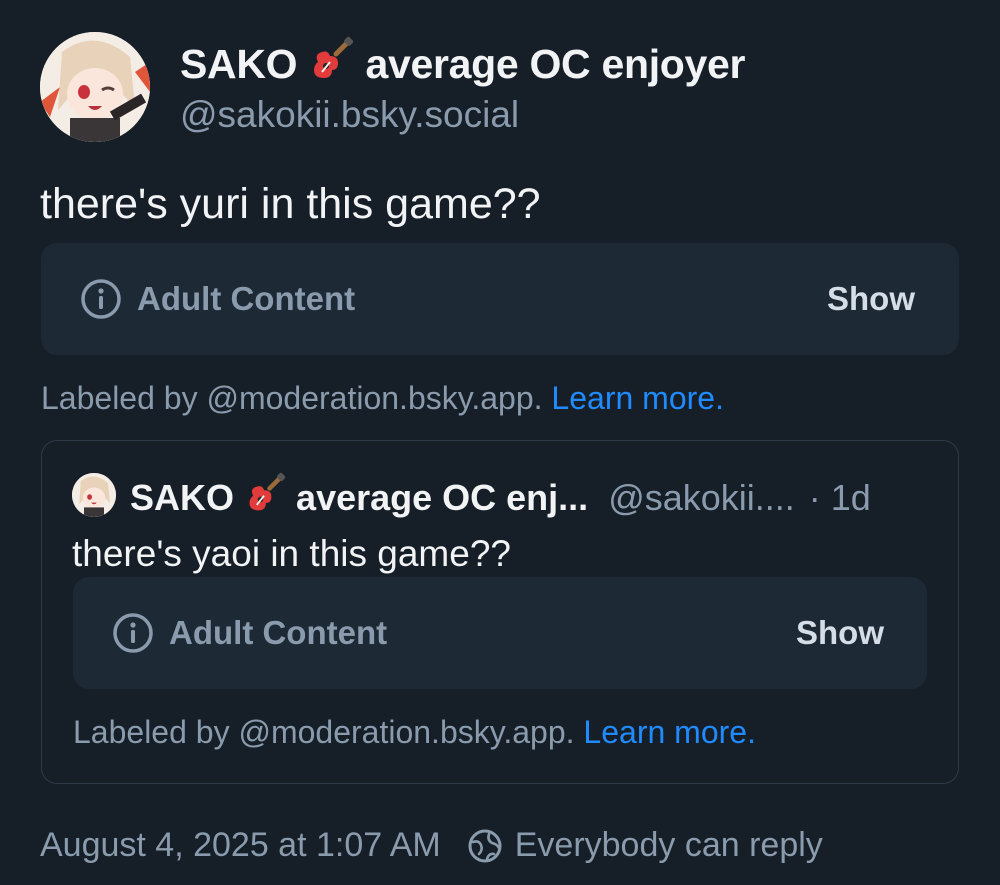 The image size is (1000, 885). Describe the element at coordinates (555, 64) in the screenshot. I see `display-name-suffix: average OC enjoyer` at that location.